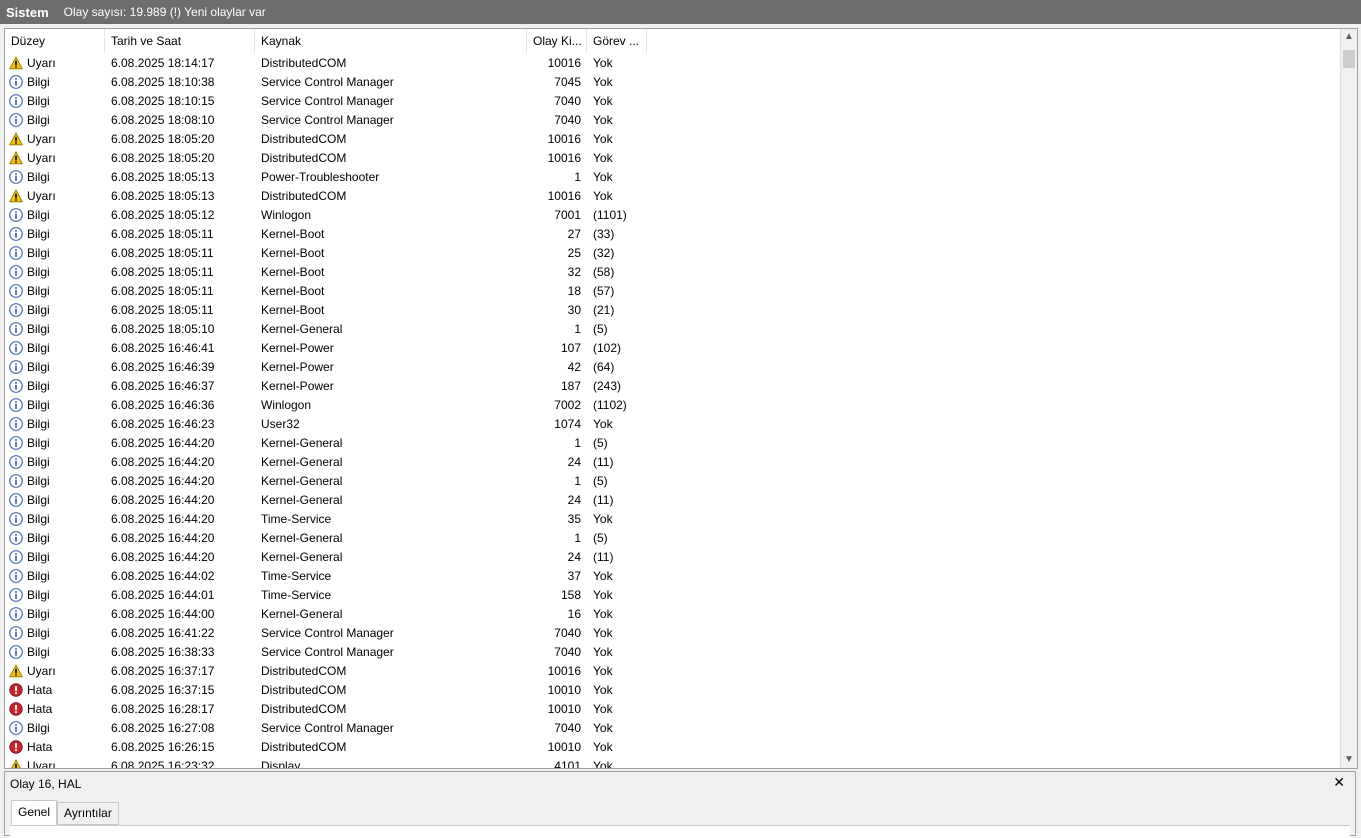 The width and height of the screenshot is (1361, 838). What do you see at coordinates (557, 348) in the screenshot?
I see `cell-event-id: 107` at bounding box center [557, 348].